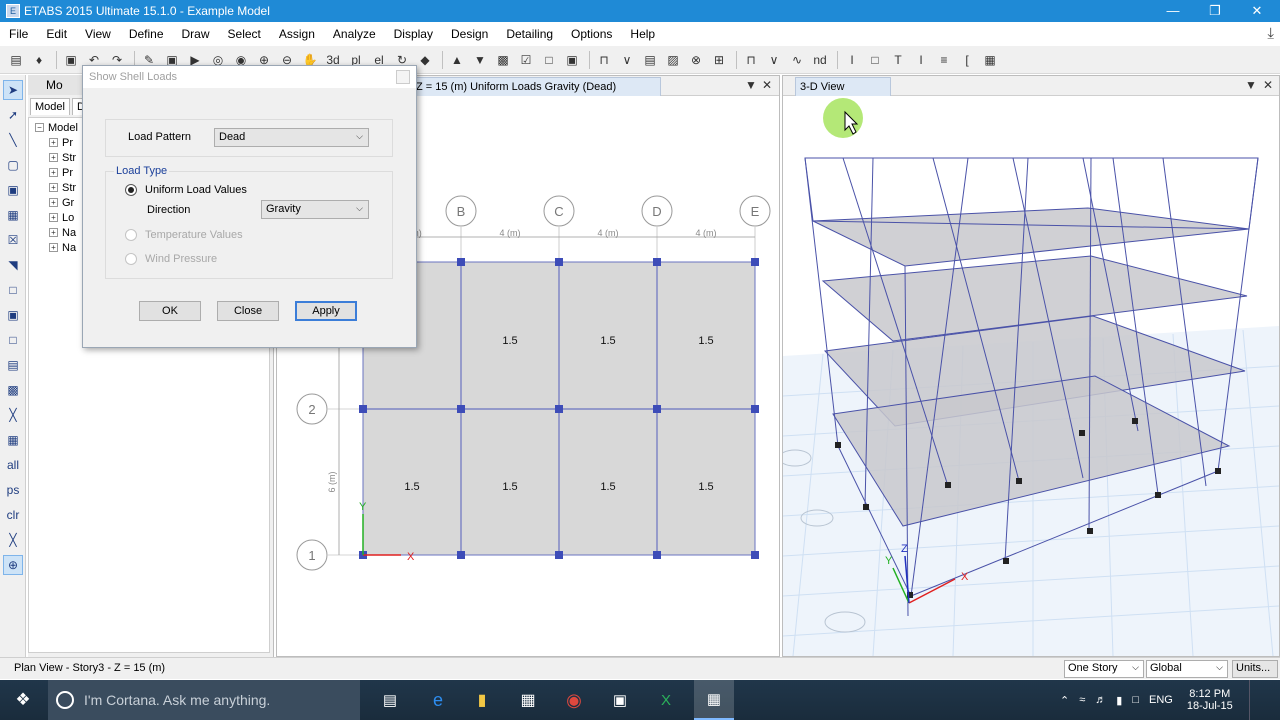 Image resolution: width=1280 pixels, height=720 pixels. I want to click on checkbox-icon: ☑, so click(526, 60).